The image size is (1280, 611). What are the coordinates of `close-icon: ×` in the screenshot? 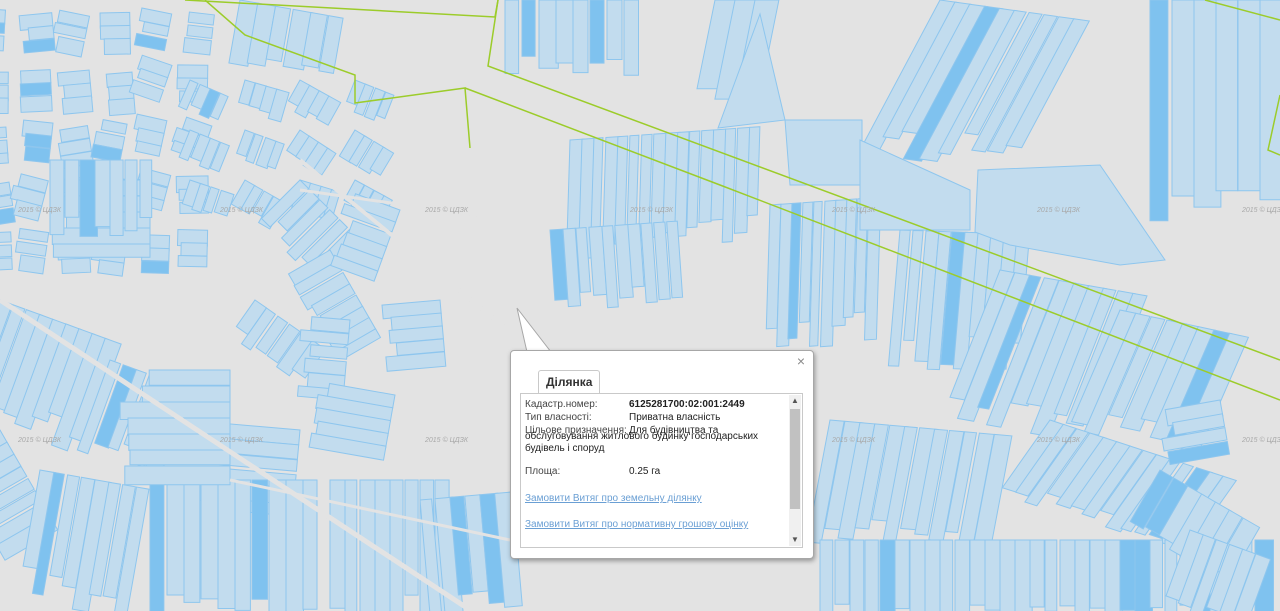 It's located at (801, 361).